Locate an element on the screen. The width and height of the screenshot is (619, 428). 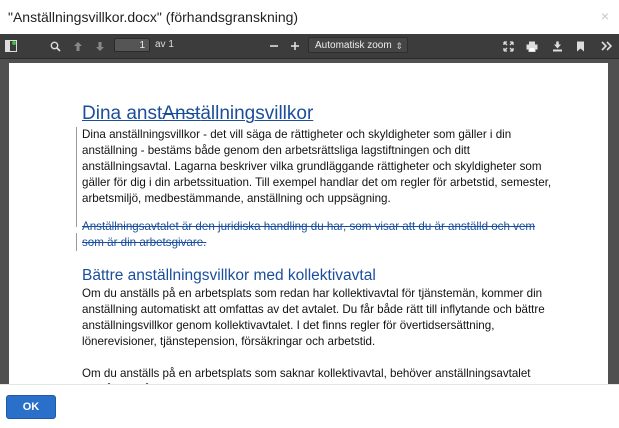
print-icon is located at coordinates (532, 46).